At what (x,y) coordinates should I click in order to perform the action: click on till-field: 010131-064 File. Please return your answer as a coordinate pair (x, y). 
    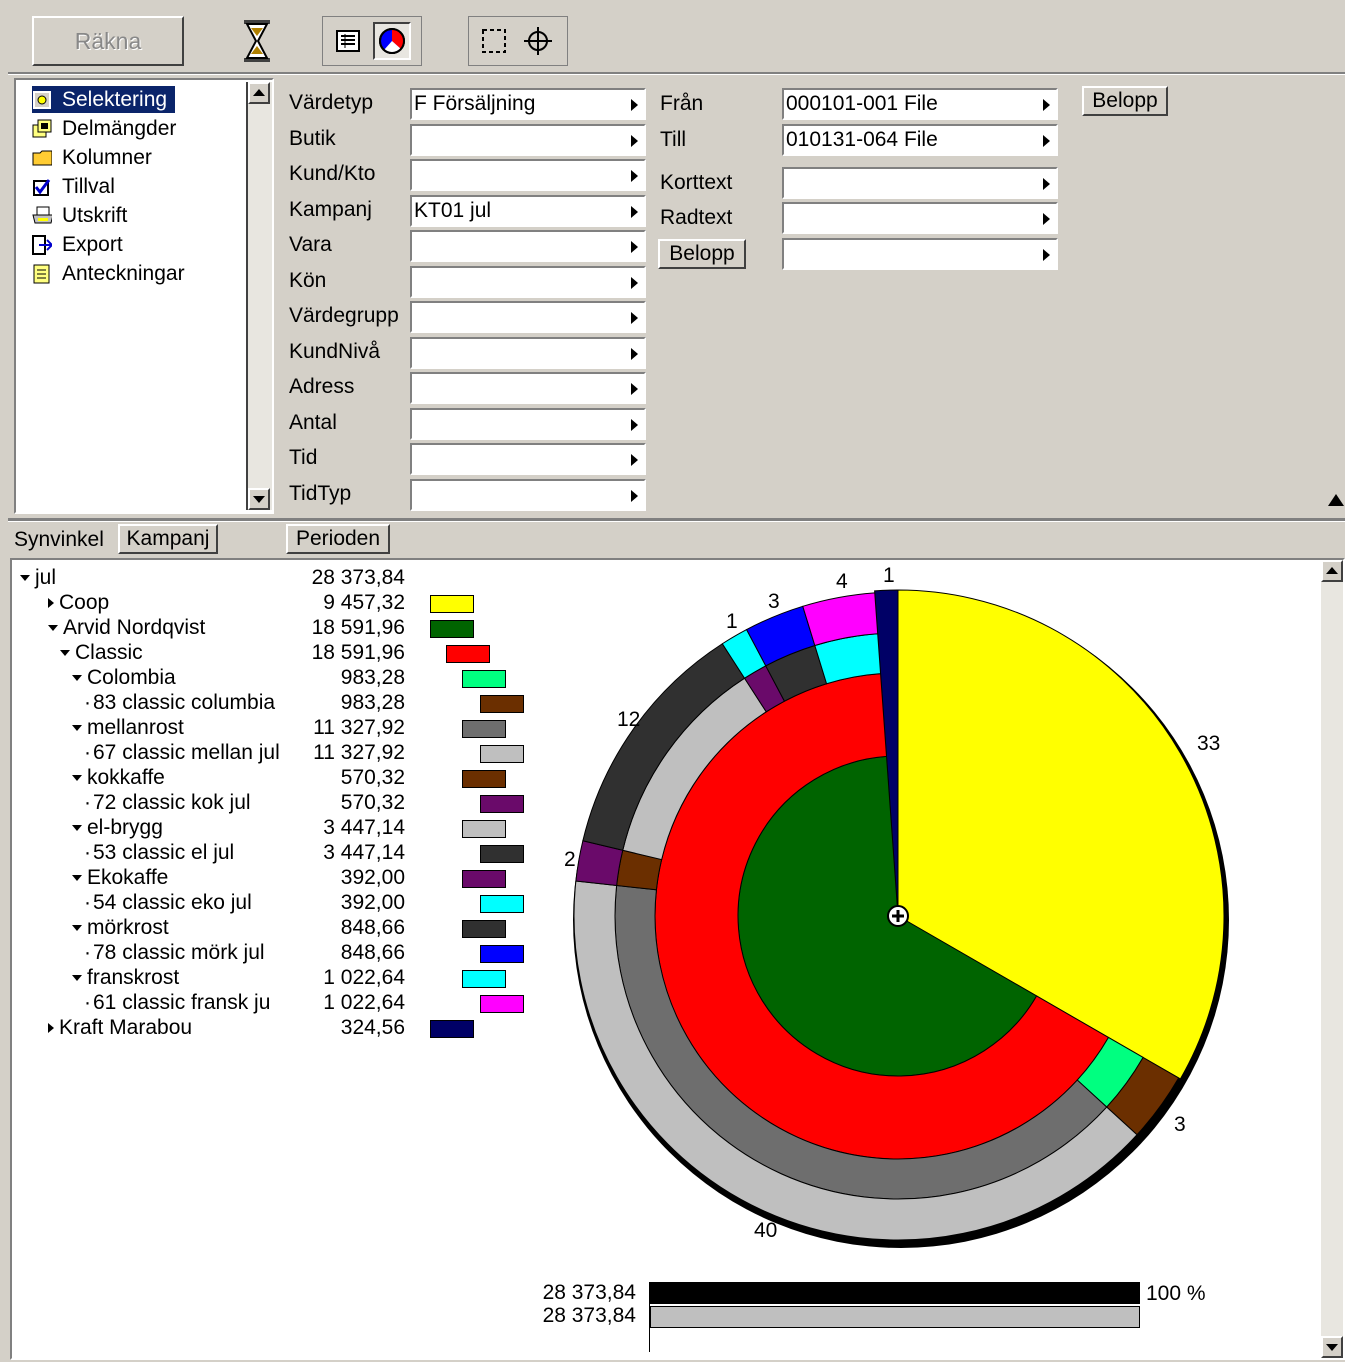
    Looking at the image, I should click on (920, 140).